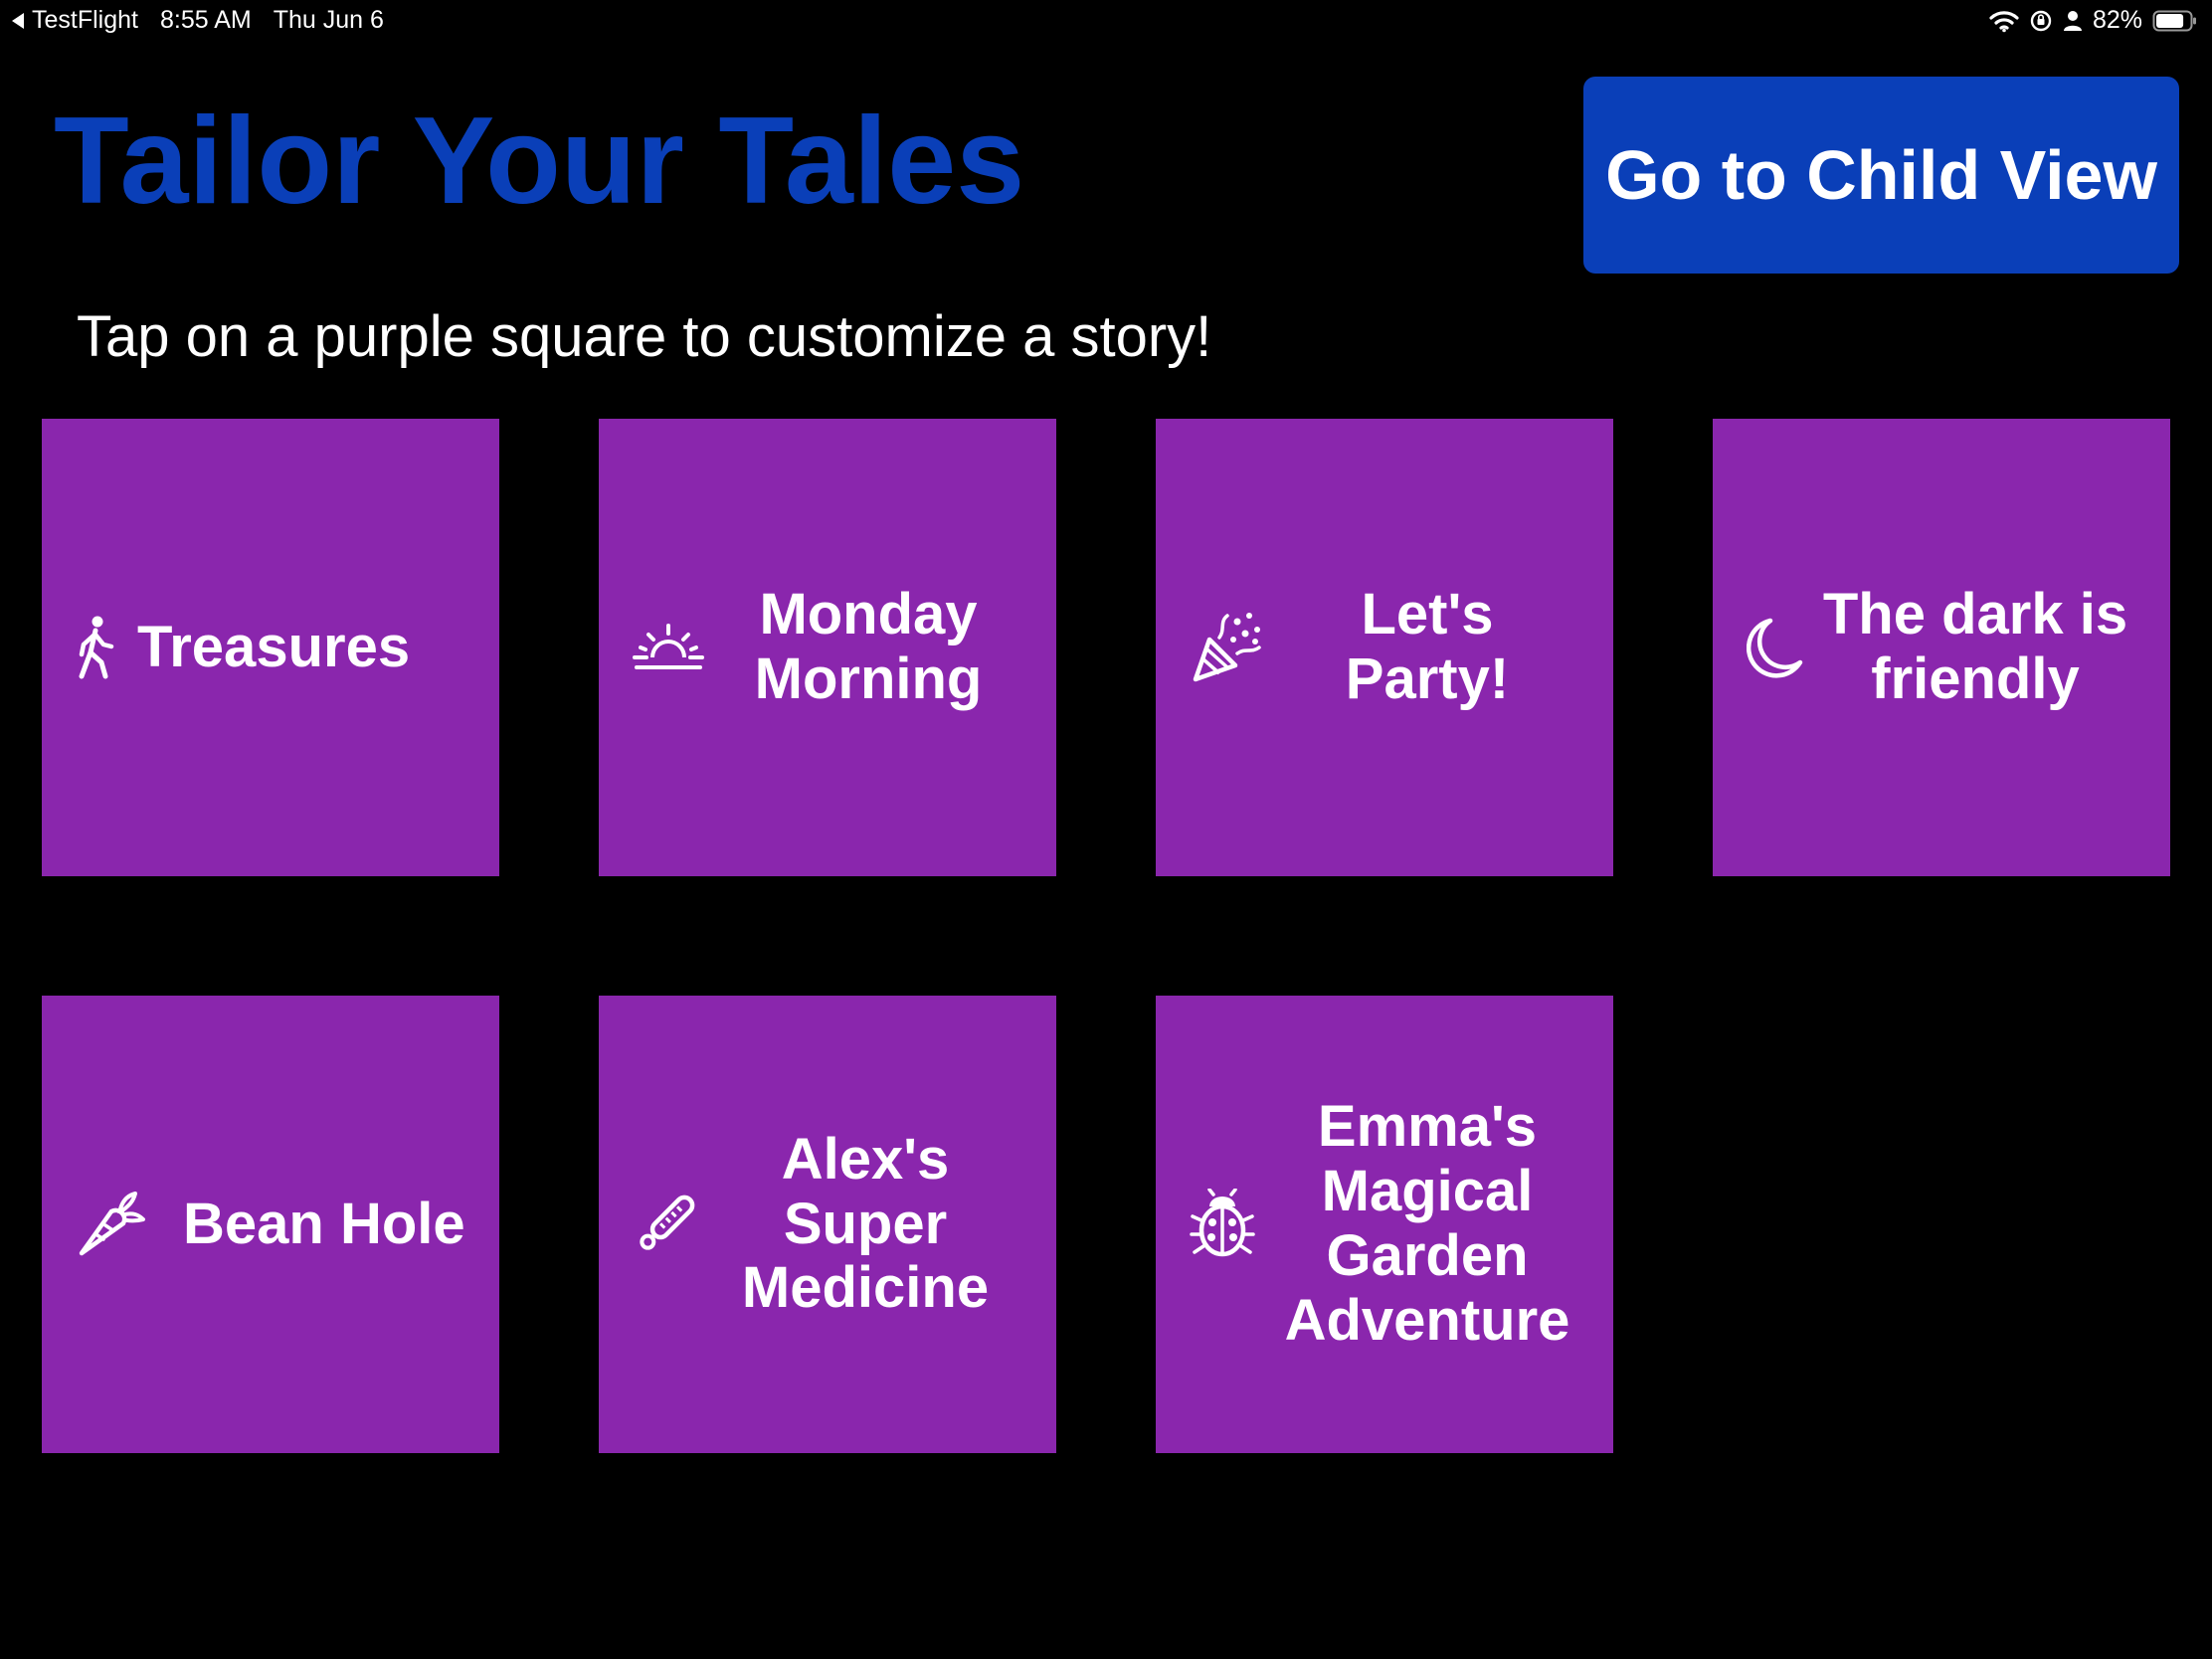 This screenshot has height=1659, width=2212. What do you see at coordinates (324, 1223) in the screenshot?
I see `story-title: Bean Hole` at bounding box center [324, 1223].